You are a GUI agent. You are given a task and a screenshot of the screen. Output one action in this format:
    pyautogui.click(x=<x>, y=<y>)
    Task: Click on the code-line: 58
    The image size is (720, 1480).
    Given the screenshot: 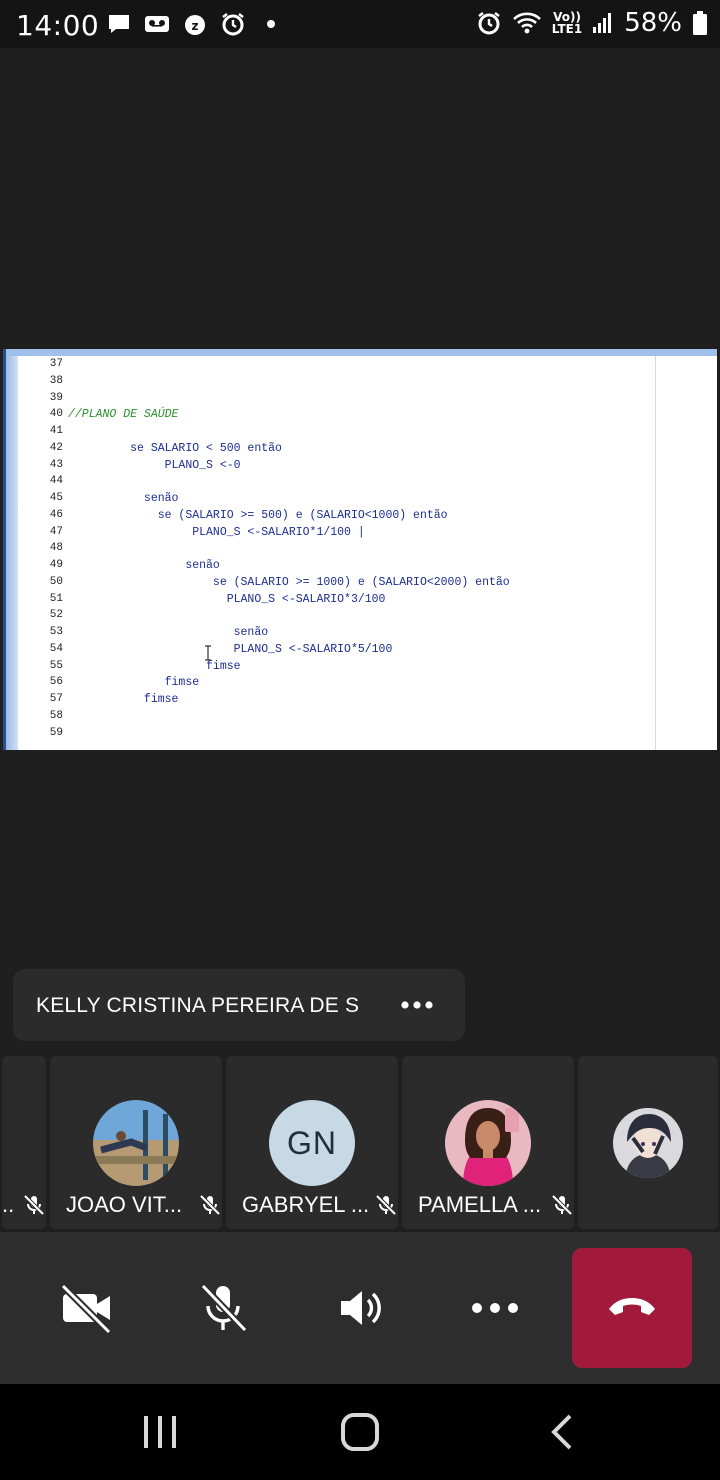 What is the action you would take?
    pyautogui.click(x=326, y=718)
    